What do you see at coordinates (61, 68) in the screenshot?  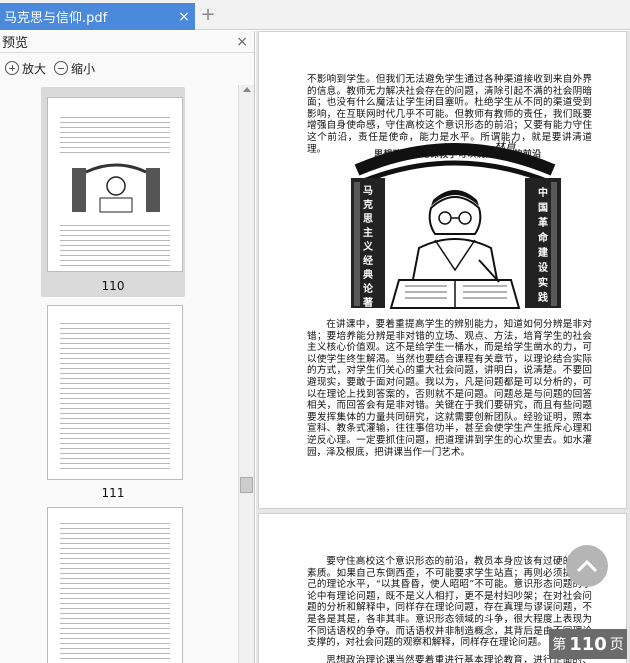 I see `zoom-out-icon` at bounding box center [61, 68].